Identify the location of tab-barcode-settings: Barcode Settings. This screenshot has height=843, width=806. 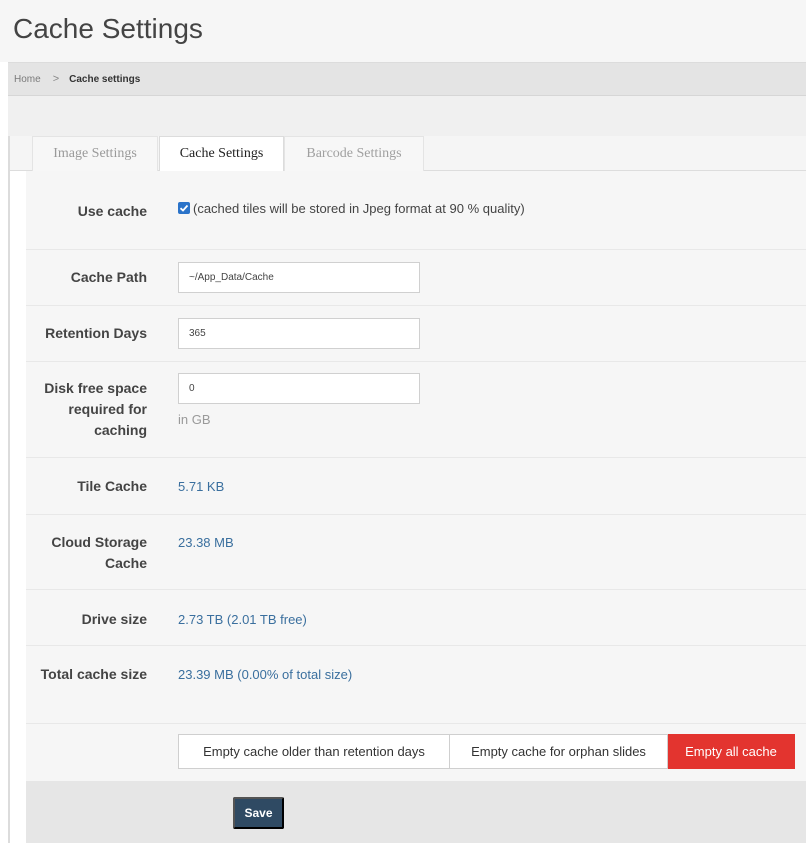
(354, 153).